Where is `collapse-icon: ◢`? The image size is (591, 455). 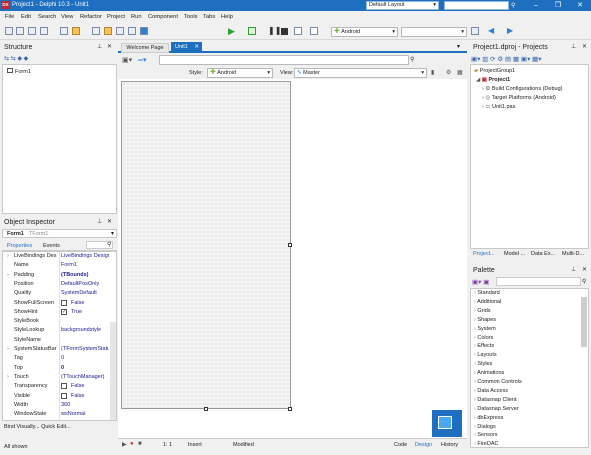 collapse-icon: ◢ is located at coordinates (478, 80).